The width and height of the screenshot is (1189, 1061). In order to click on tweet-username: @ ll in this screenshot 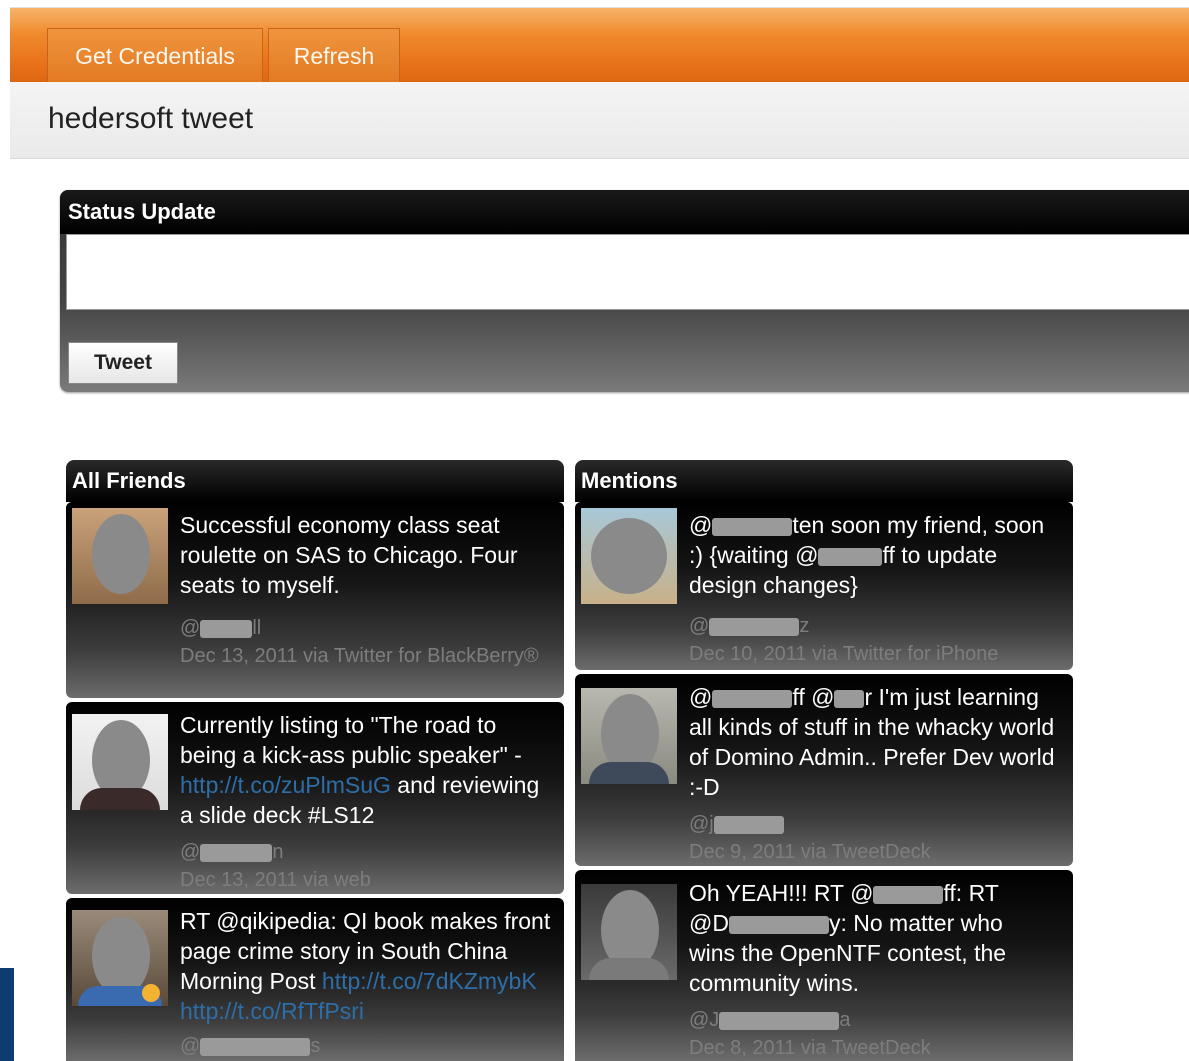, I will do `click(369, 628)`.